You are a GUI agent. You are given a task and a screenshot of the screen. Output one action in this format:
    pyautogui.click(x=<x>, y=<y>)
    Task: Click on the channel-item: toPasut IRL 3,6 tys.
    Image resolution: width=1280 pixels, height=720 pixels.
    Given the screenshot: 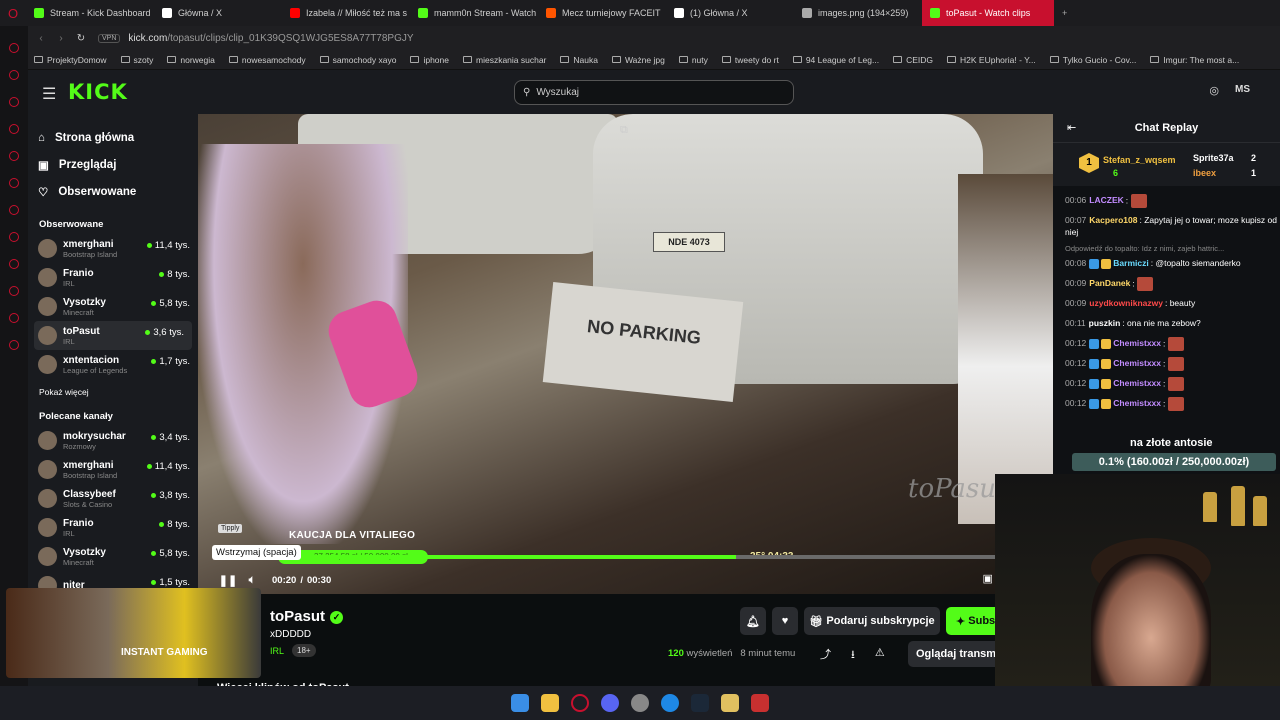 What is the action you would take?
    pyautogui.click(x=113, y=335)
    